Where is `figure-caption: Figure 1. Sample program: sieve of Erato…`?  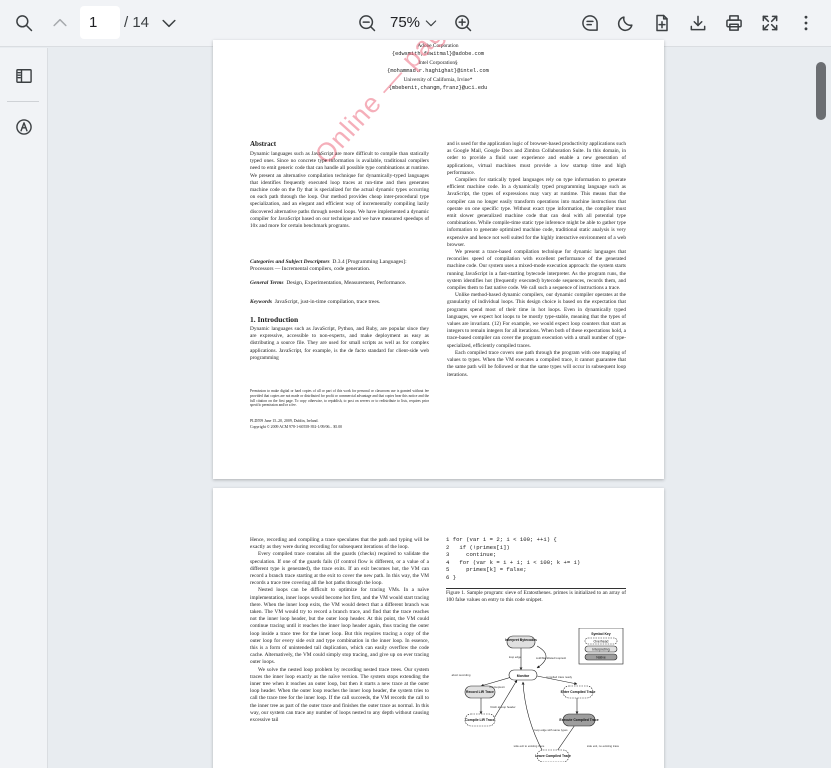
figure-caption: Figure 1. Sample program: sieve of Erato… is located at coordinates (536, 597).